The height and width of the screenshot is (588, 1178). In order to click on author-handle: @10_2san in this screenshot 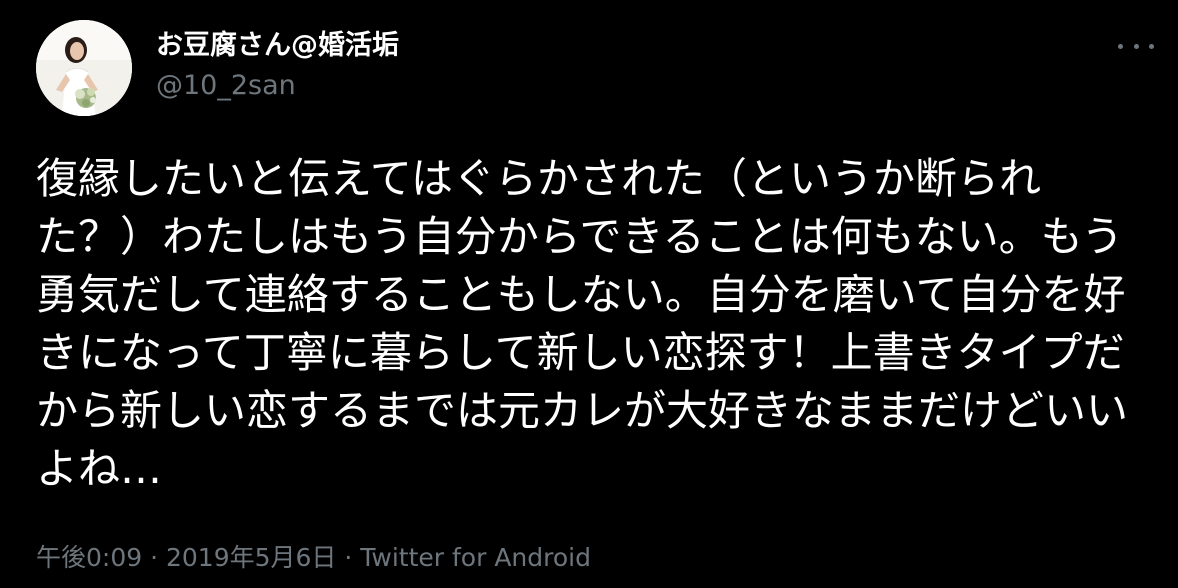, I will do `click(277, 86)`.